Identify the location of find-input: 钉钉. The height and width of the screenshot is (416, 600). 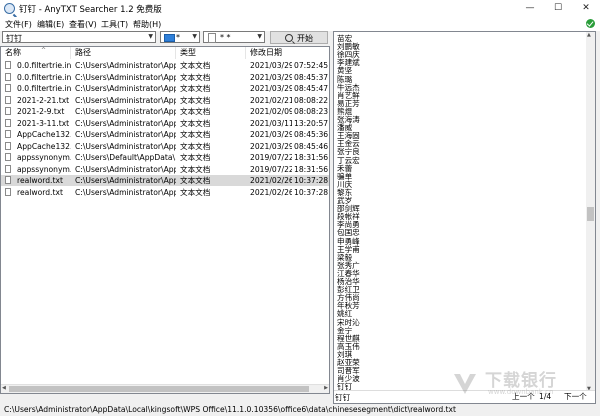
(415, 397).